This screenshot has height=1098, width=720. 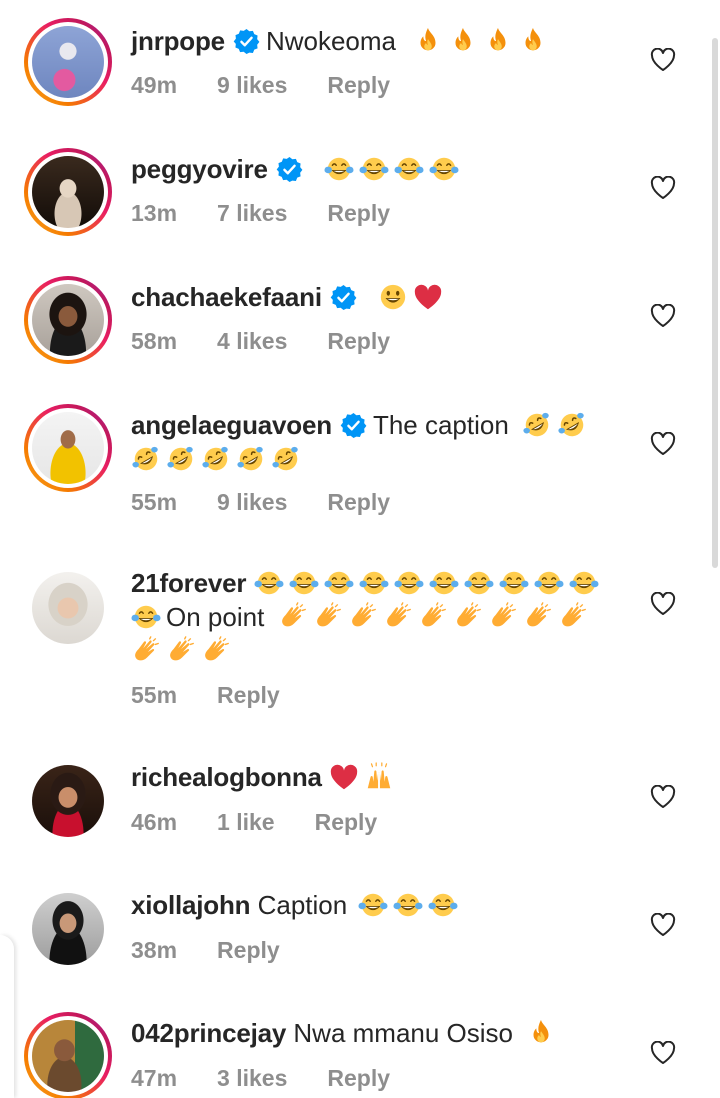 What do you see at coordinates (226, 777) in the screenshot?
I see `comment-username: richealogbonna` at bounding box center [226, 777].